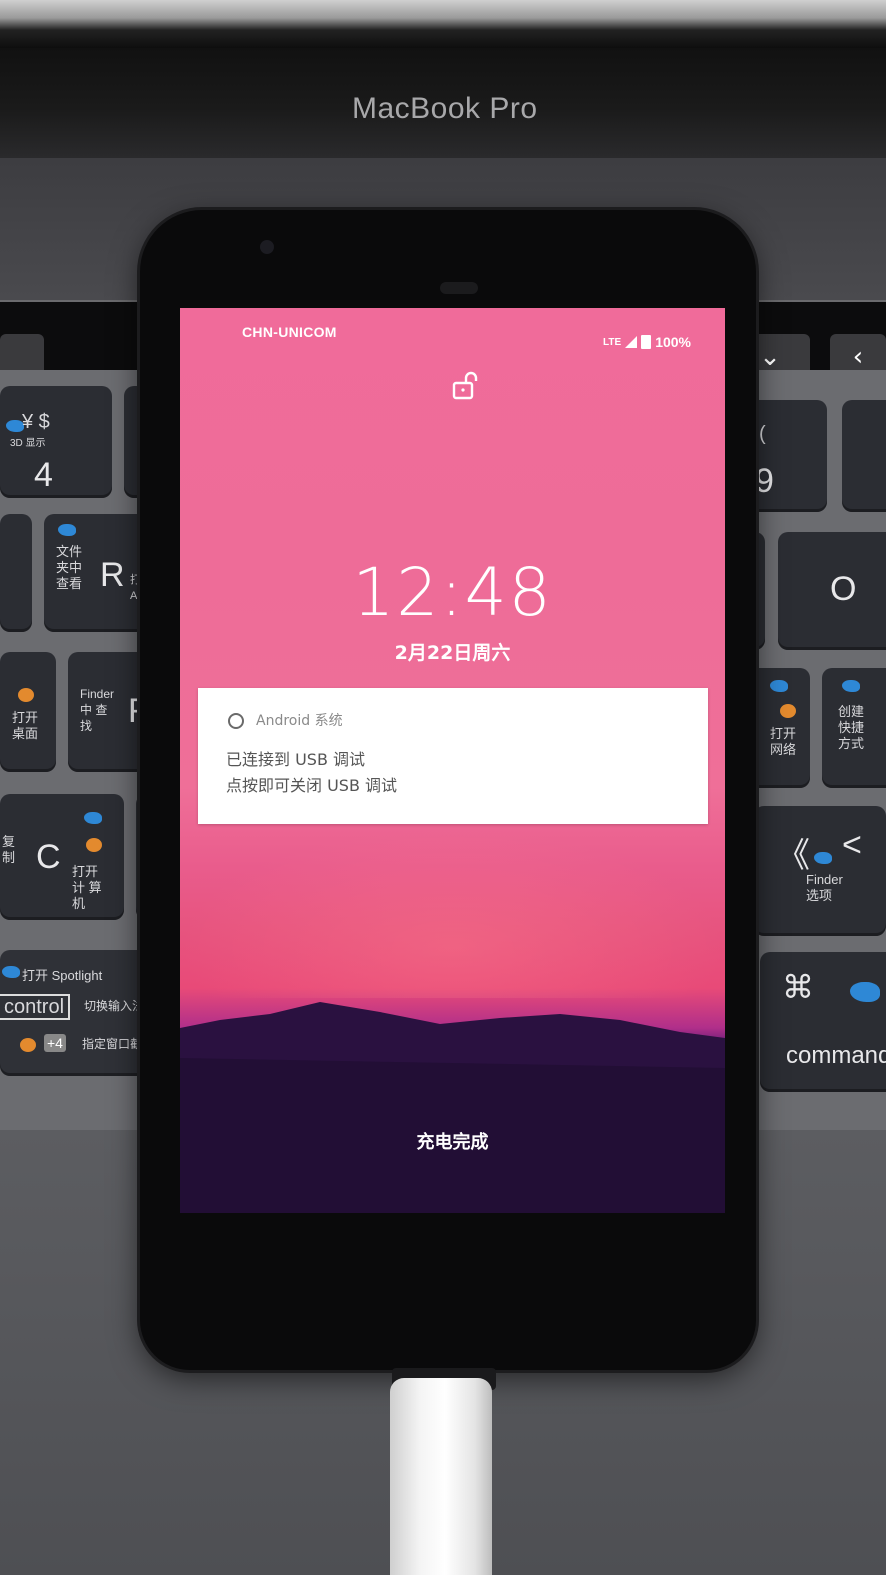  I want to click on switch-input-shortcut-label: 切换输入法, so click(114, 1006).